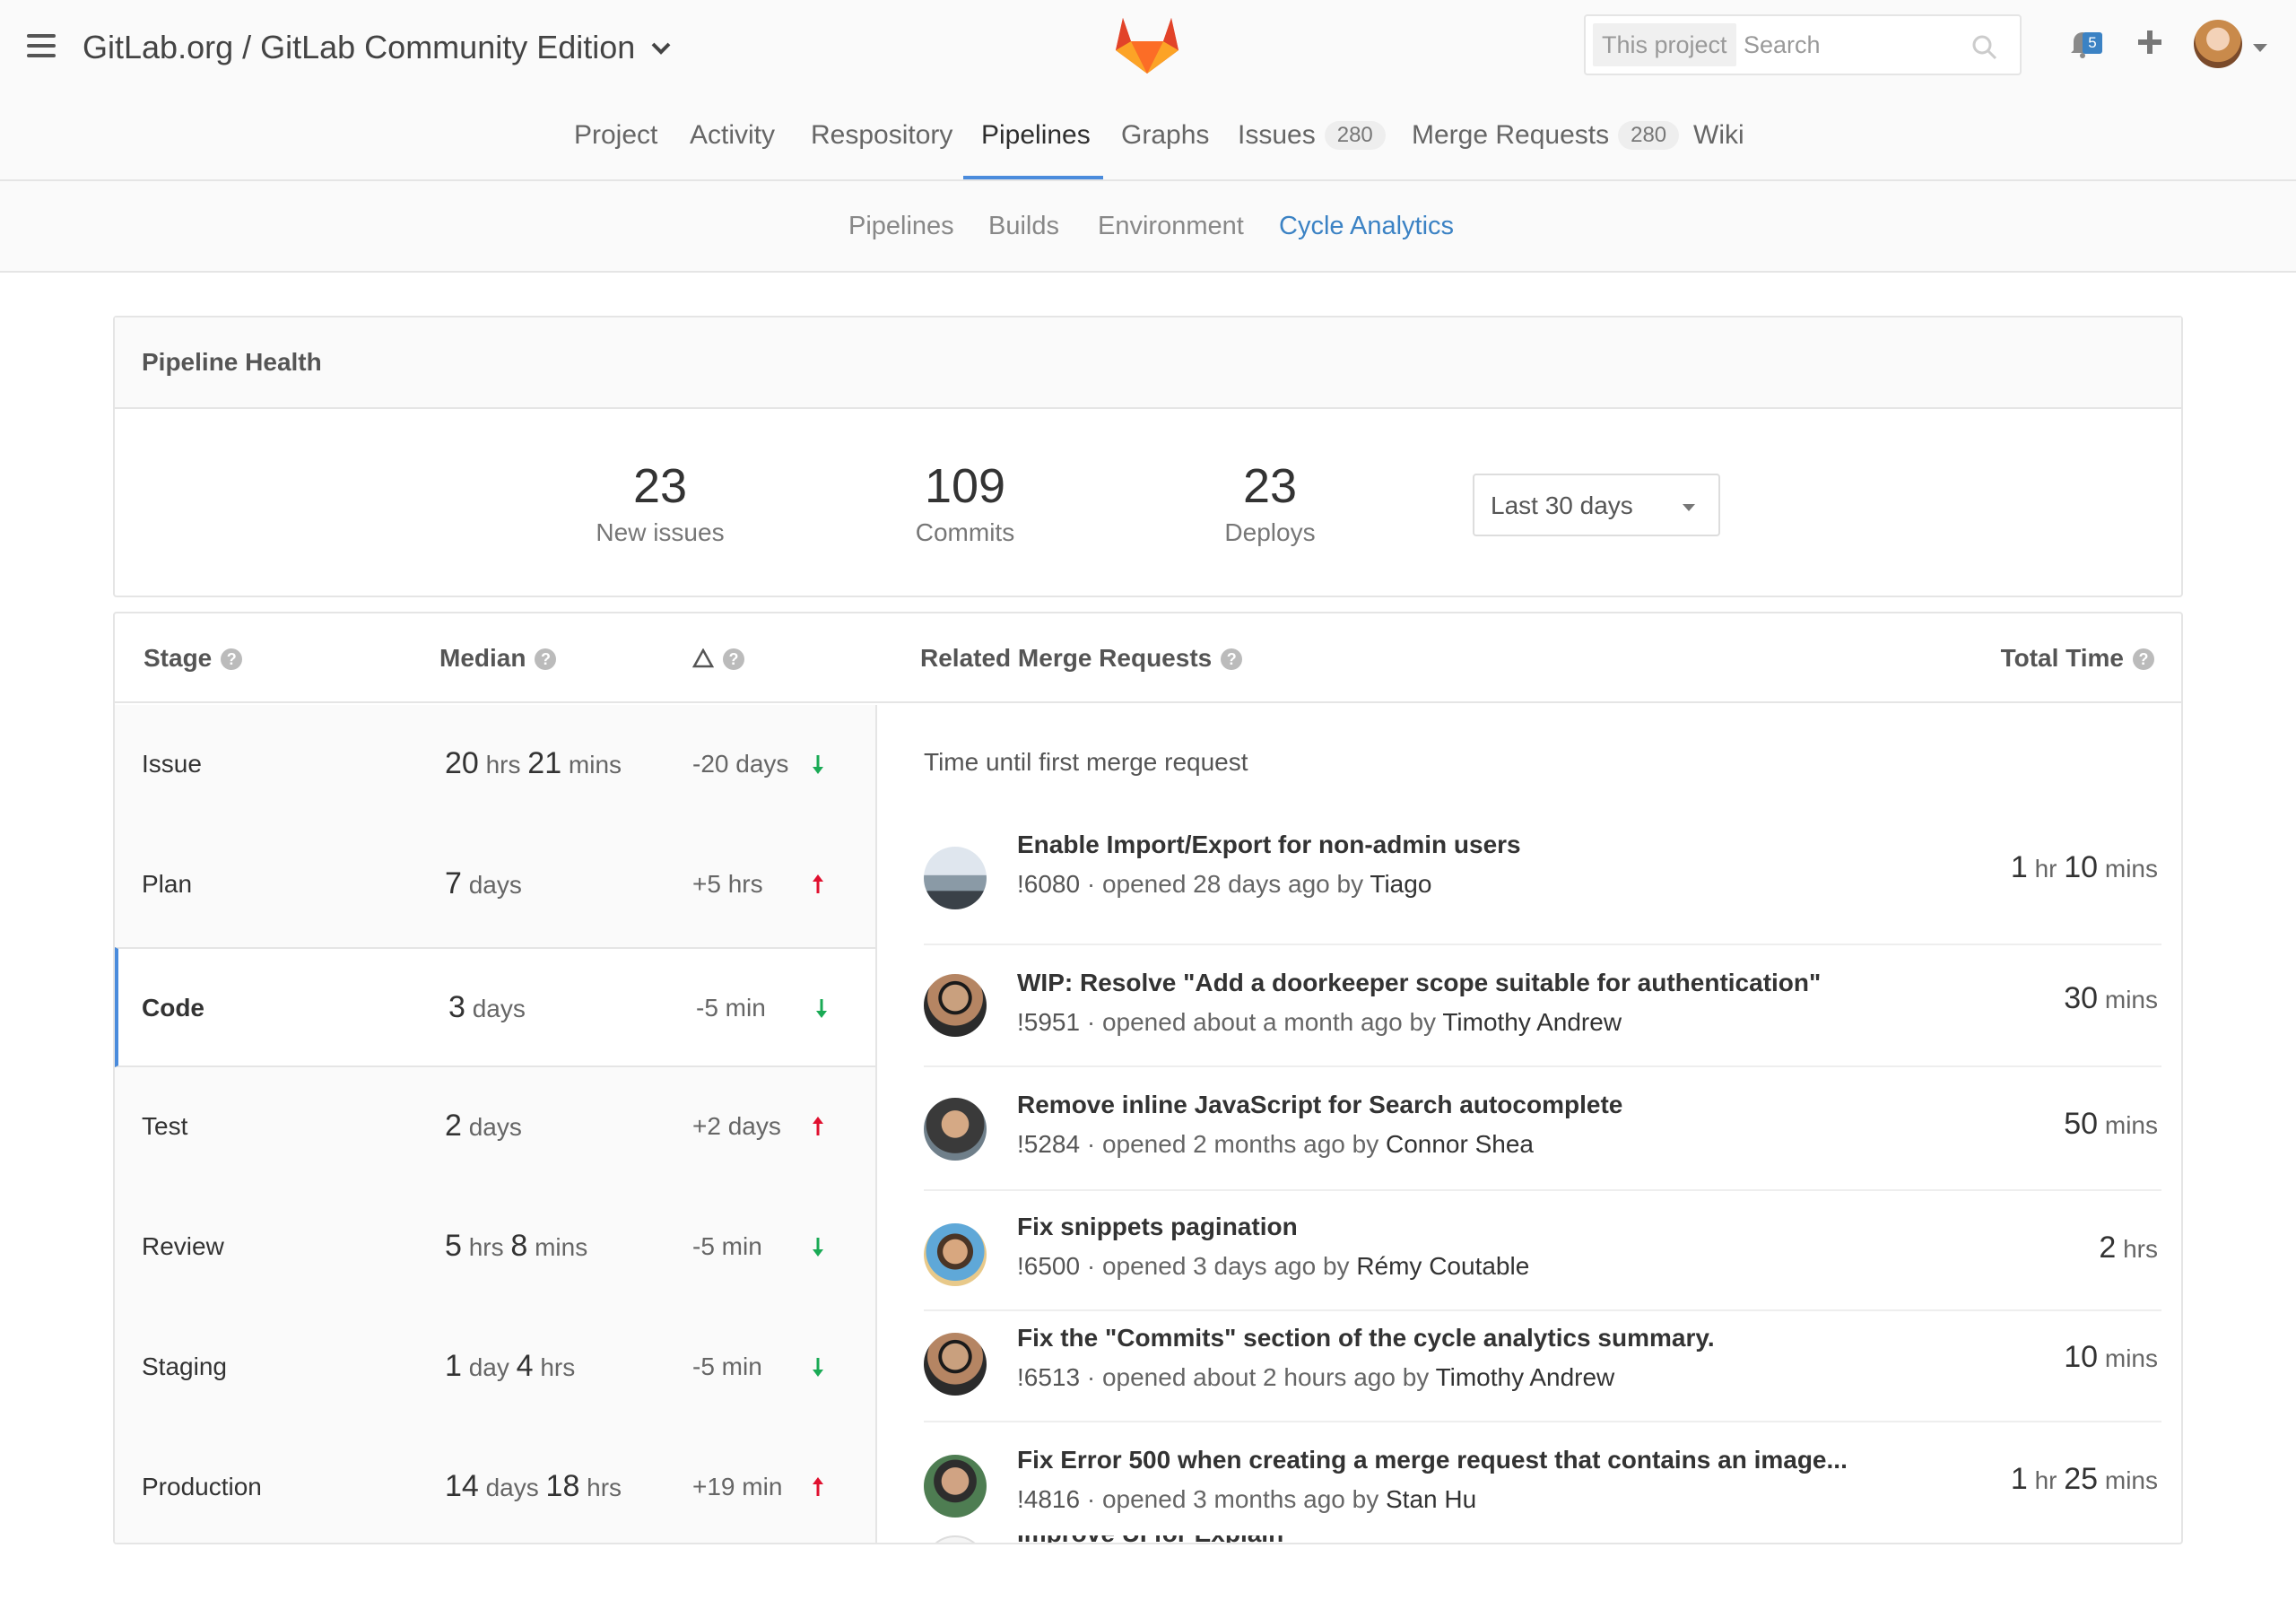  What do you see at coordinates (1048, 1022) in the screenshot?
I see `merge-request-id: !5951` at bounding box center [1048, 1022].